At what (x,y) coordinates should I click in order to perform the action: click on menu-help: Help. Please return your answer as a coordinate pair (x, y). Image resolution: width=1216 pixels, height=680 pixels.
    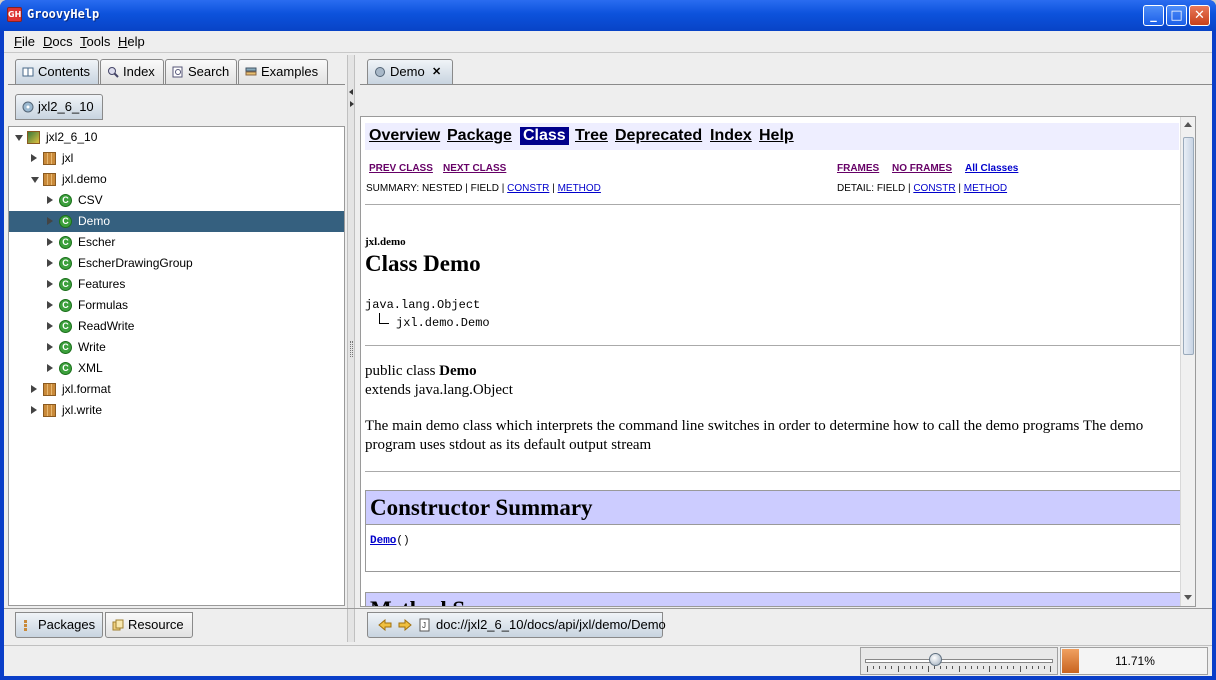
    Looking at the image, I should click on (131, 41).